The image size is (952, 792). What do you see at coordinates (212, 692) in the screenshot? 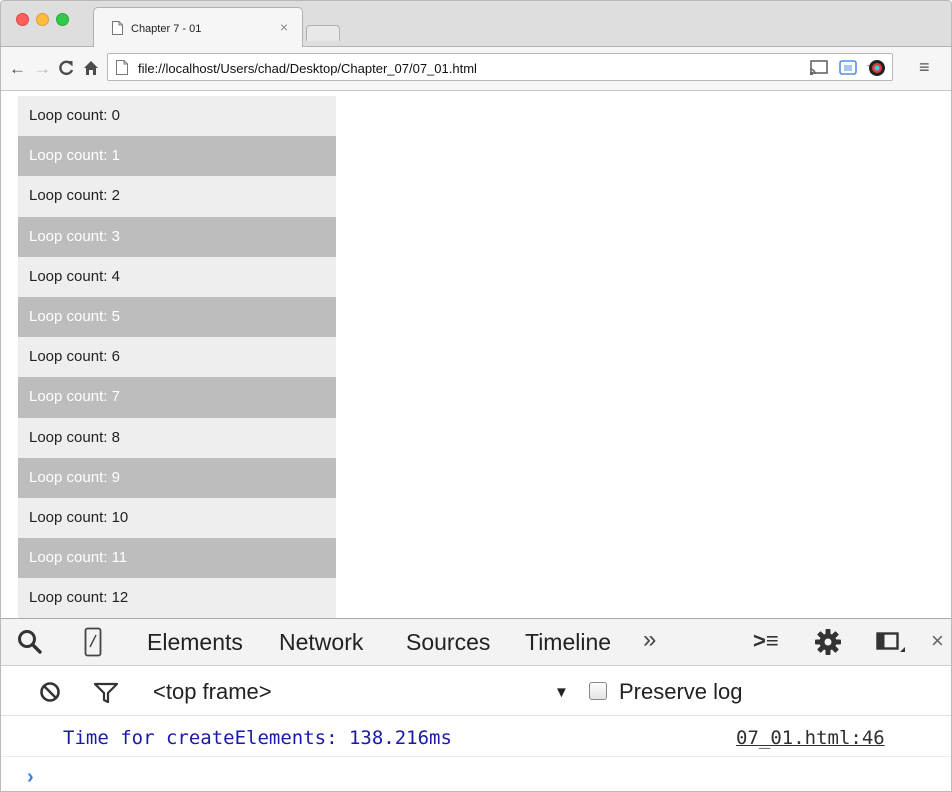
I see `frame-selector: <top frame>` at bounding box center [212, 692].